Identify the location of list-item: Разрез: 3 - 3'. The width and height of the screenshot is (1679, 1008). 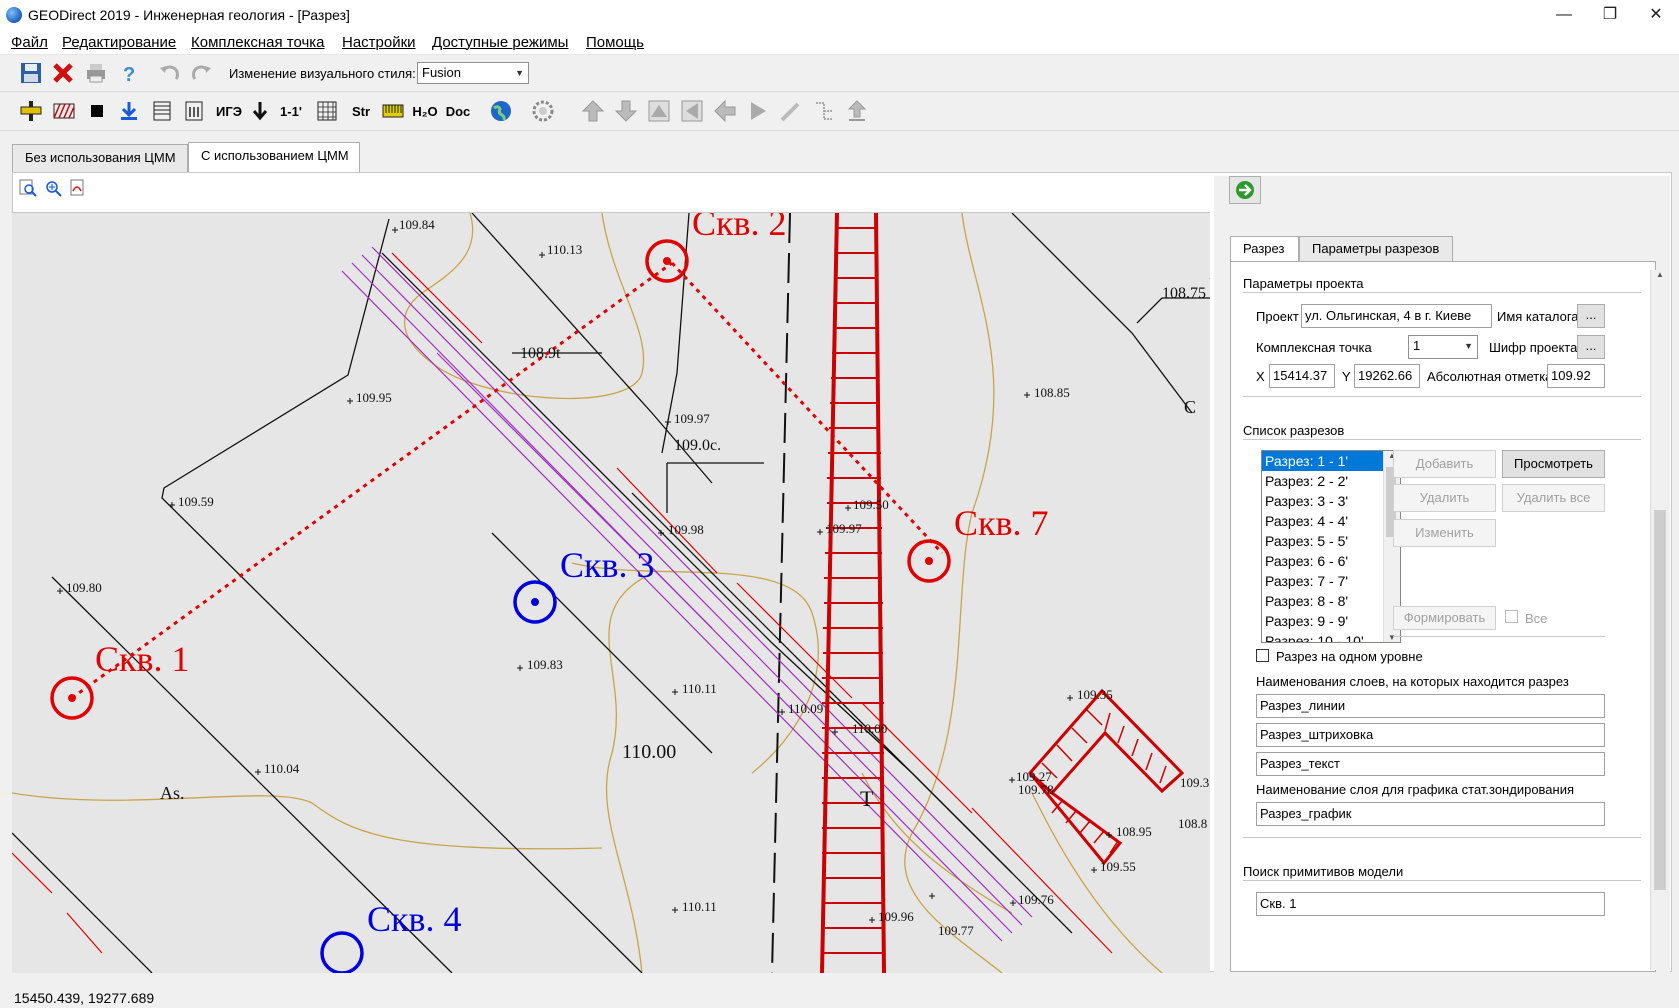
(1331, 501).